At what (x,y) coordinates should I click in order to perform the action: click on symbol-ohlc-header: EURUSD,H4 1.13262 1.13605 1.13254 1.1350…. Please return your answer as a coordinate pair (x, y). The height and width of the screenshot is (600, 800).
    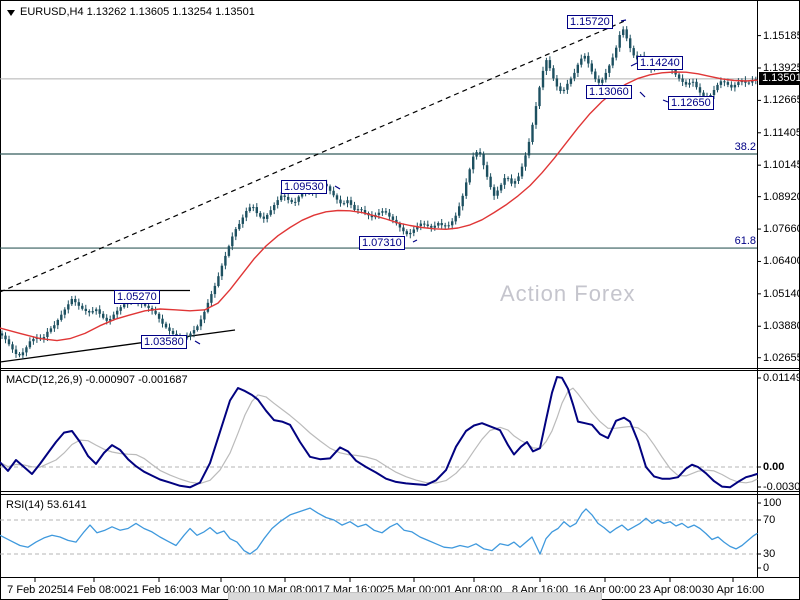
    Looking at the image, I should click on (137, 12).